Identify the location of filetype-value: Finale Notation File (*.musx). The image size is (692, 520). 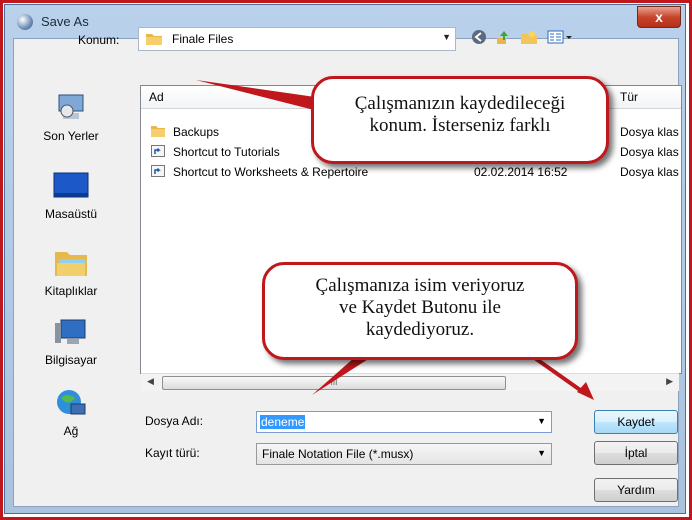
(338, 454).